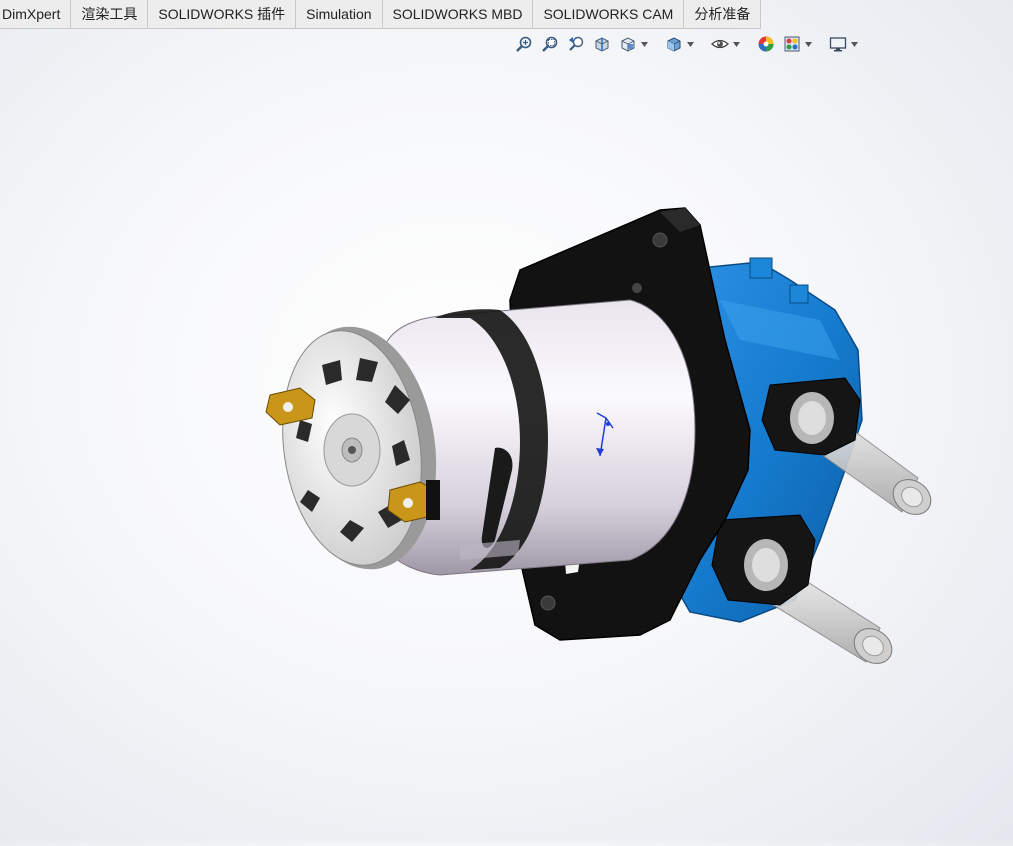 The height and width of the screenshot is (846, 1013). What do you see at coordinates (36, 14) in the screenshot?
I see `tab-dimxpert: DimXpert` at bounding box center [36, 14].